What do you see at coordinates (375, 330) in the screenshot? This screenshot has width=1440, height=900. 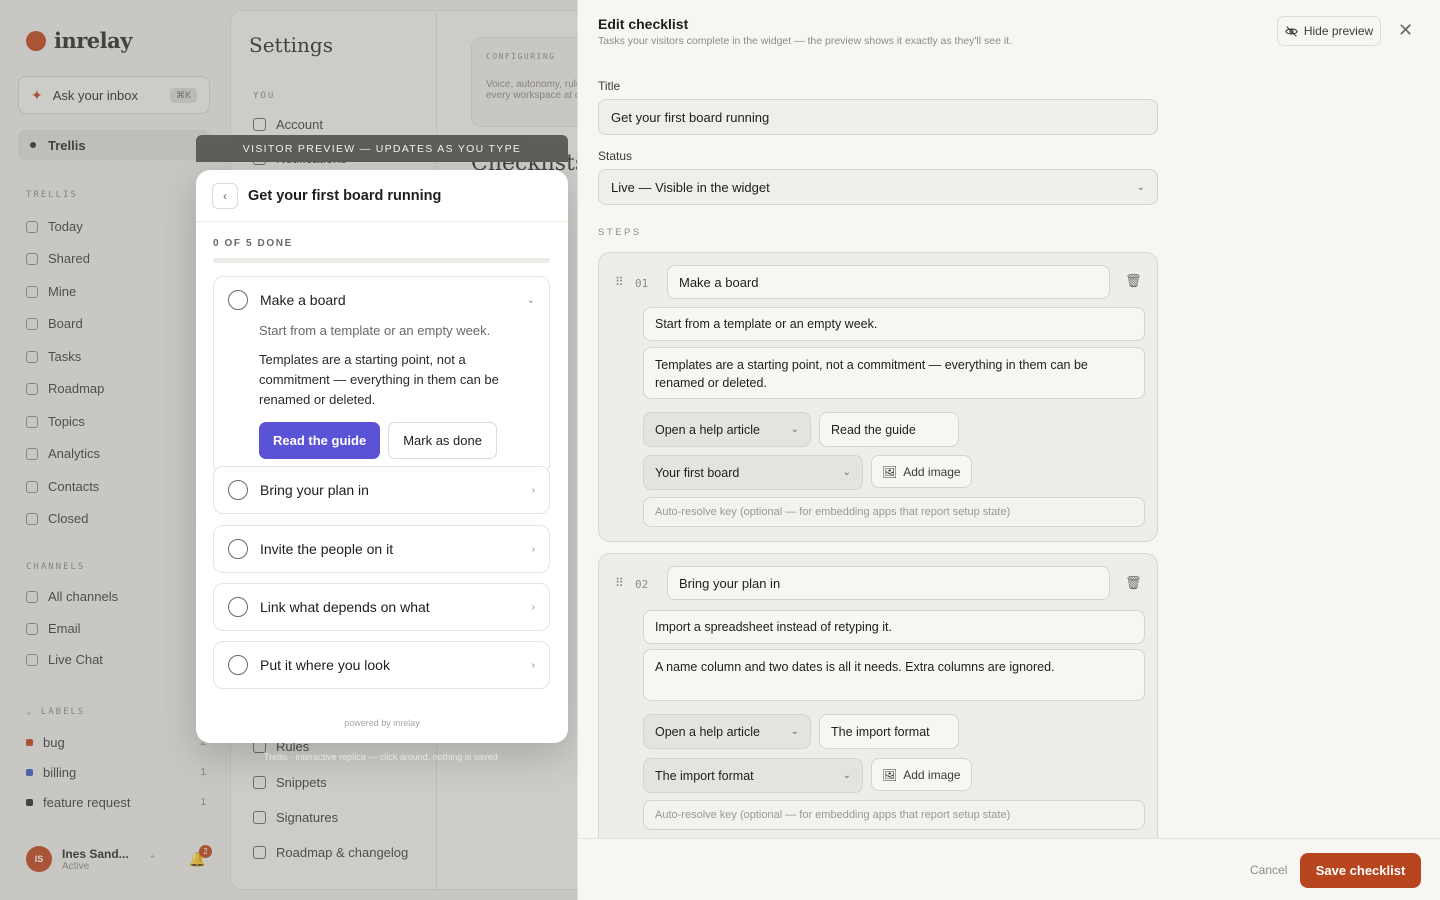 I see `step-subtitle: Start from a template or an empty week.` at bounding box center [375, 330].